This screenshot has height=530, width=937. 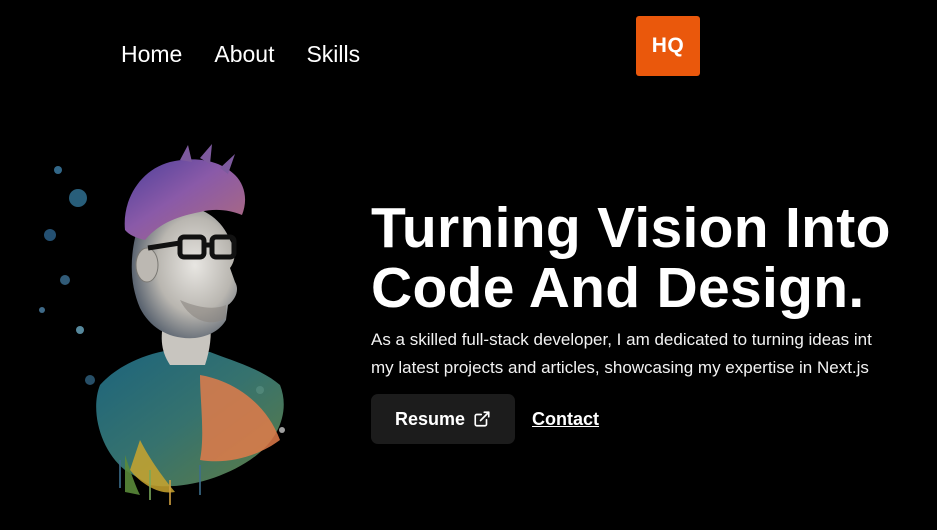 I want to click on hero-headline: Turning Vision Into Code And Design., so click(x=654, y=258).